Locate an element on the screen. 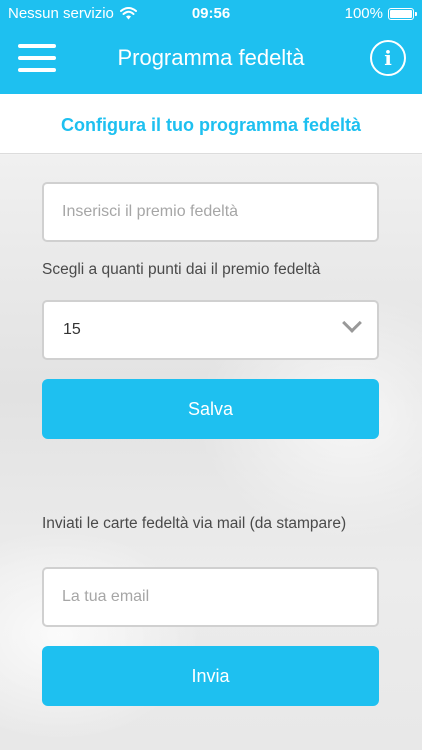 This screenshot has width=422, height=750. battery-icon is located at coordinates (402, 13).